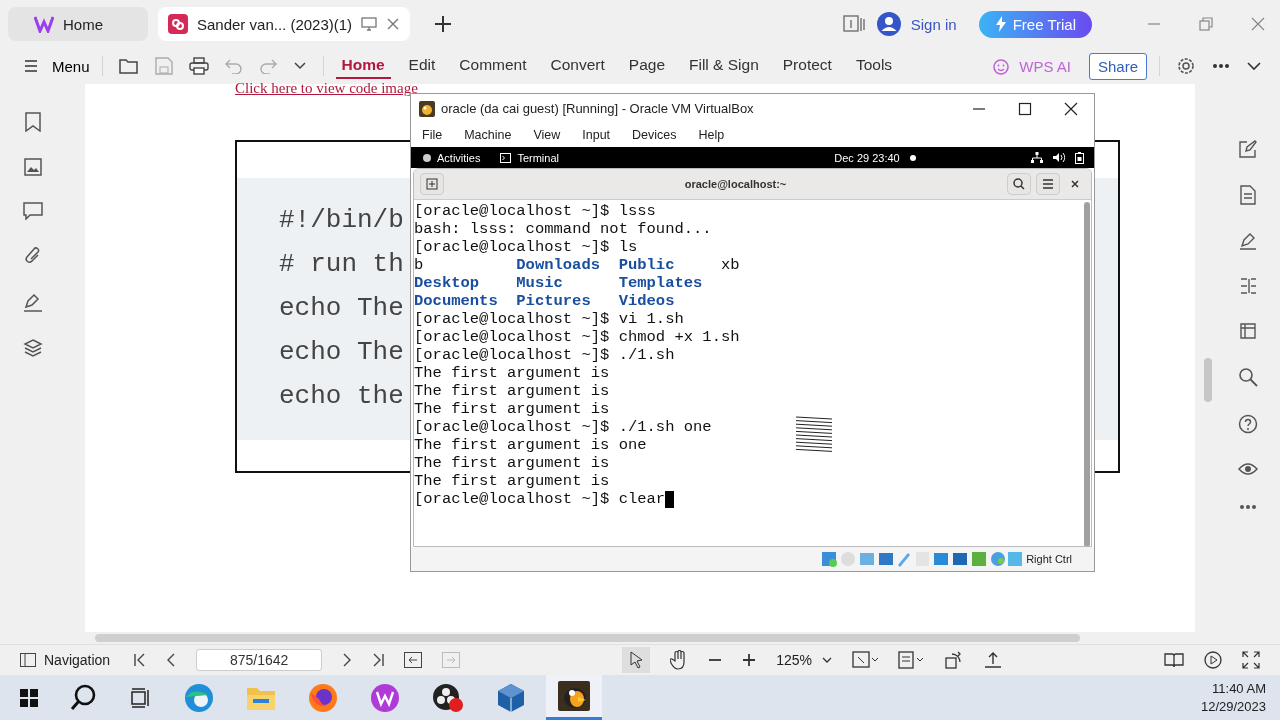 The height and width of the screenshot is (720, 1280). I want to click on edit-icon, so click(1247, 149).